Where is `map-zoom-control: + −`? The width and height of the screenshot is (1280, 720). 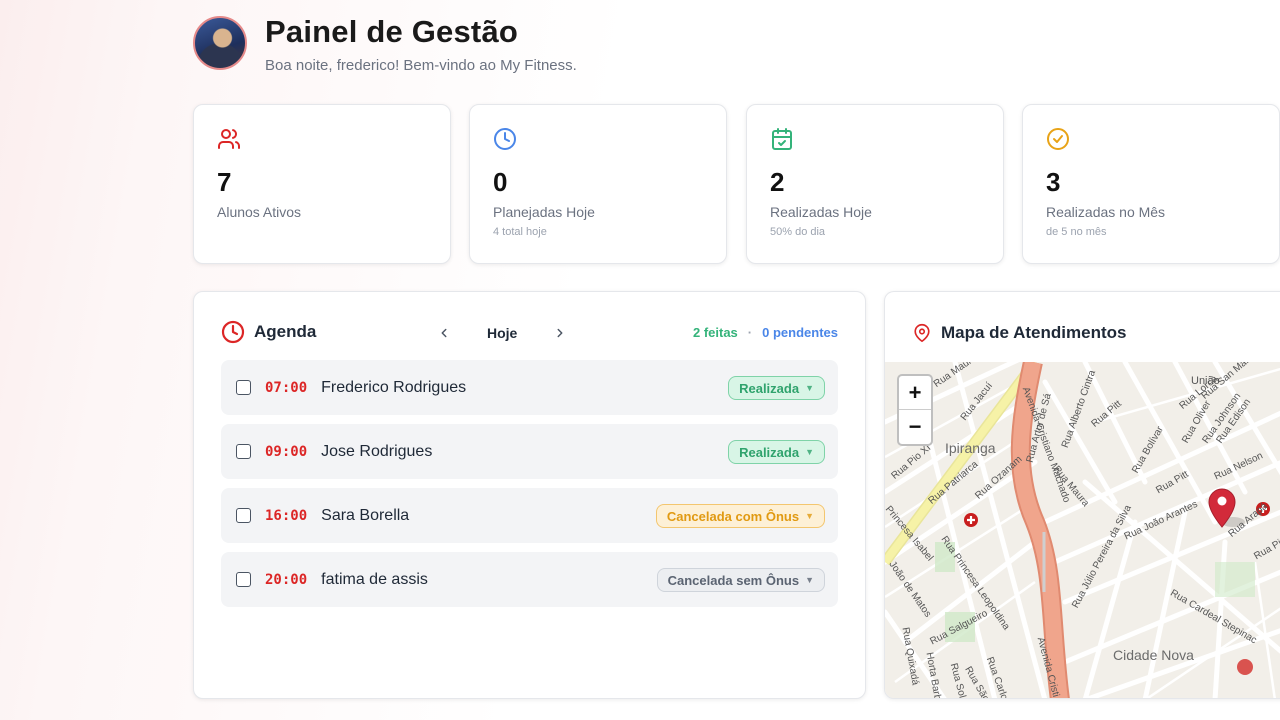
map-zoom-control: + − is located at coordinates (915, 410).